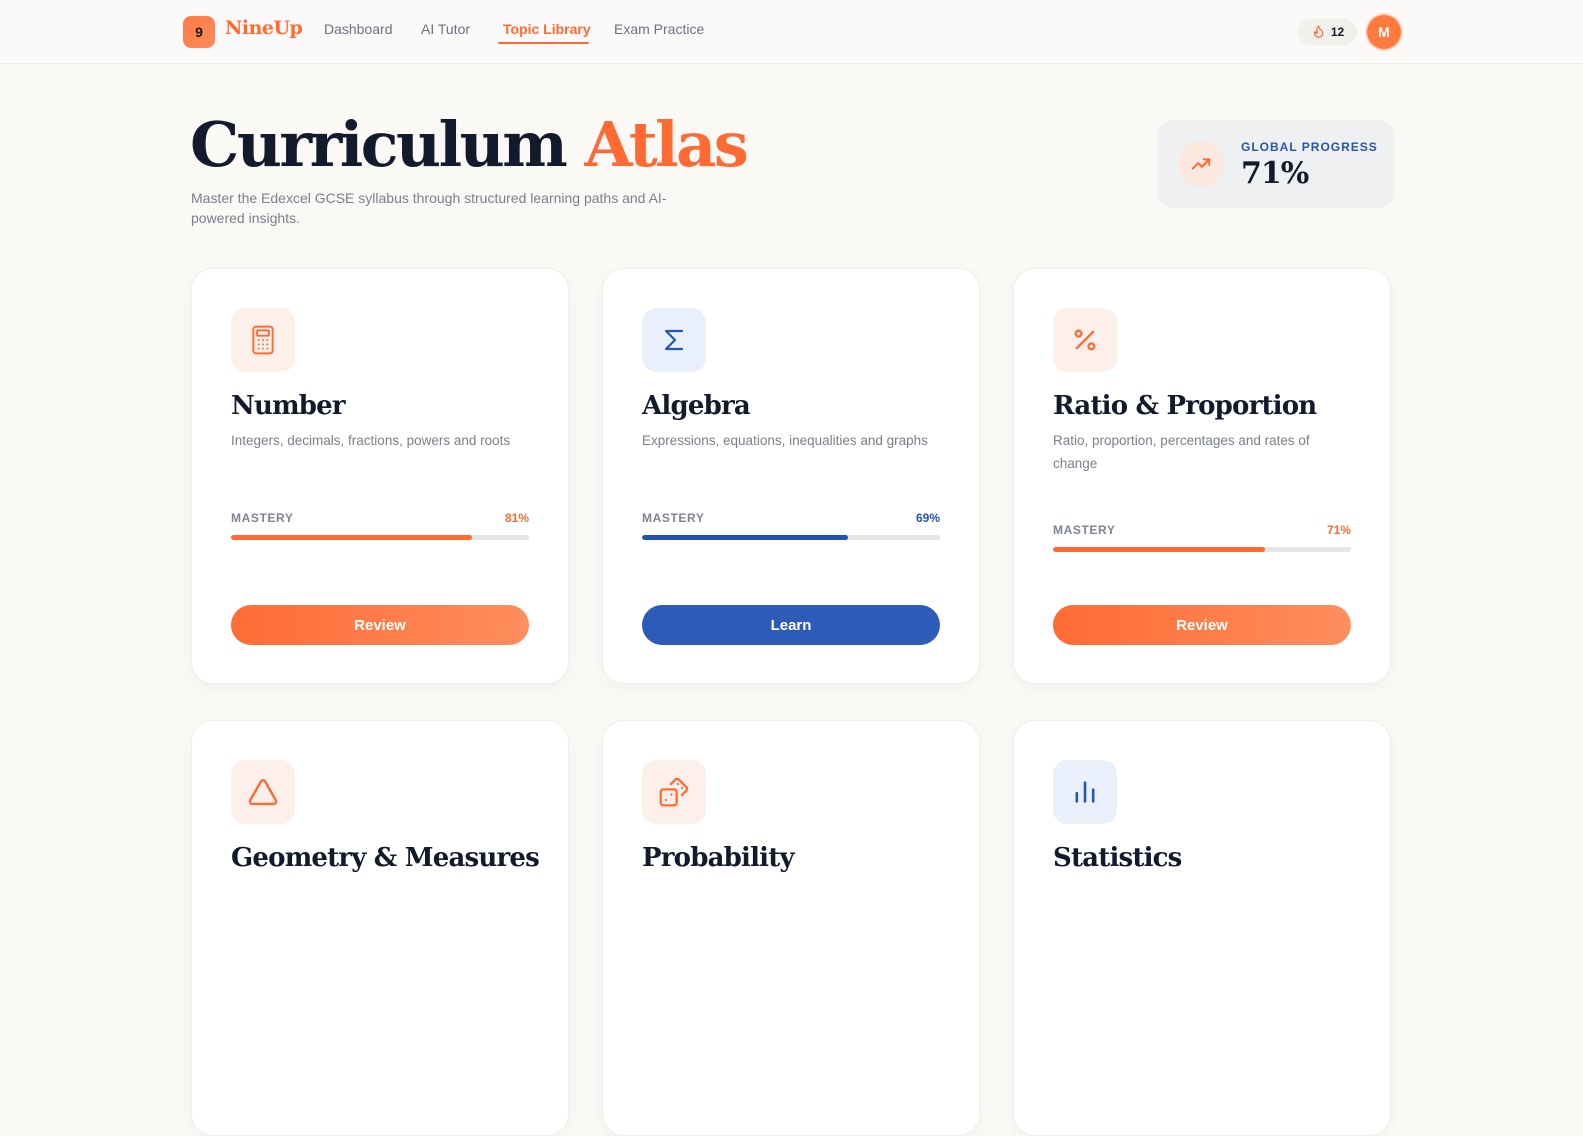 The width and height of the screenshot is (1583, 1136). I want to click on trending-up-icon, so click(1201, 164).